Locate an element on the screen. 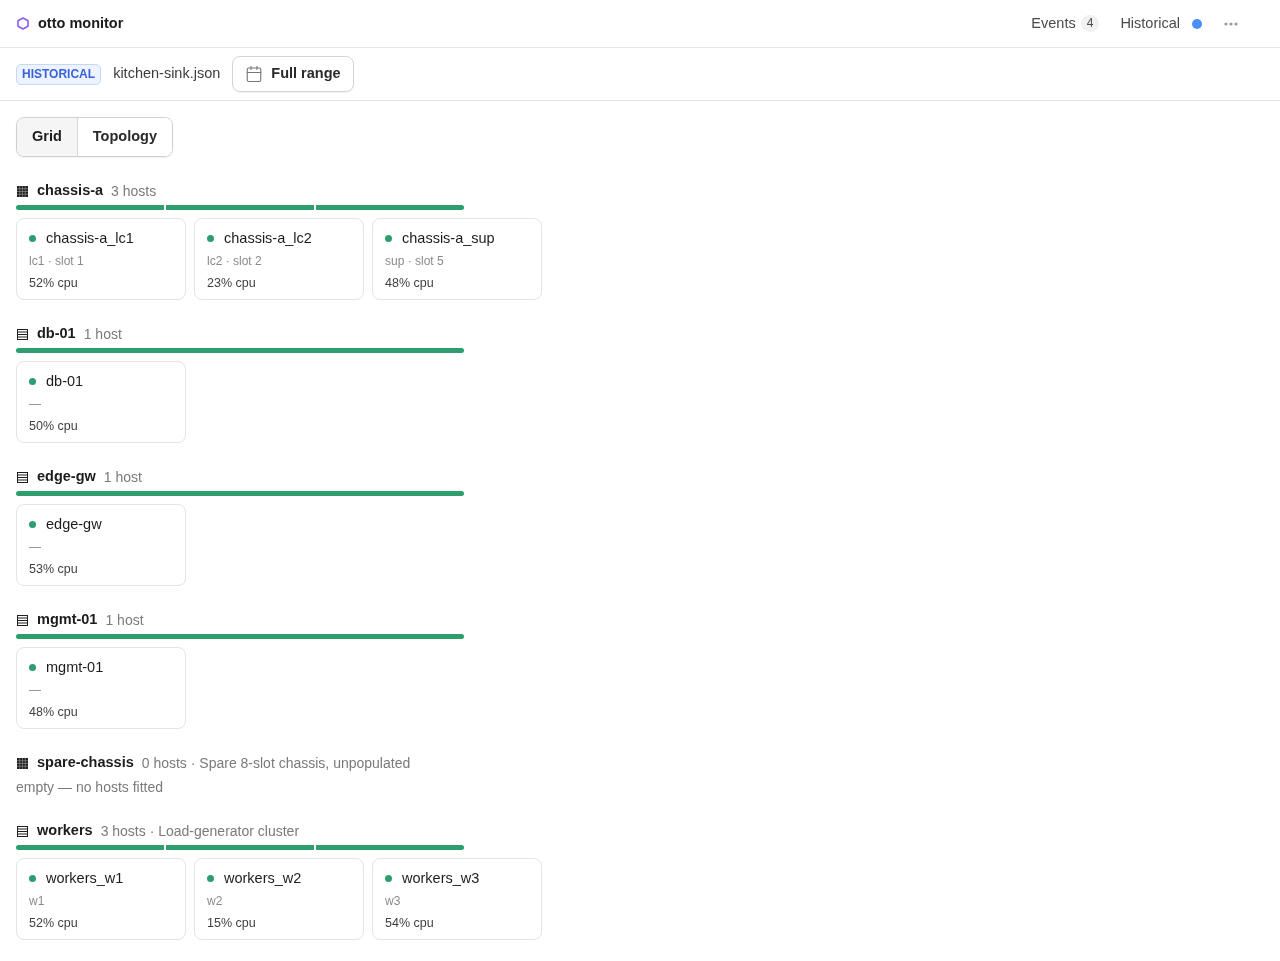  empty-note: empty — no hosts fitted is located at coordinates (90, 787).